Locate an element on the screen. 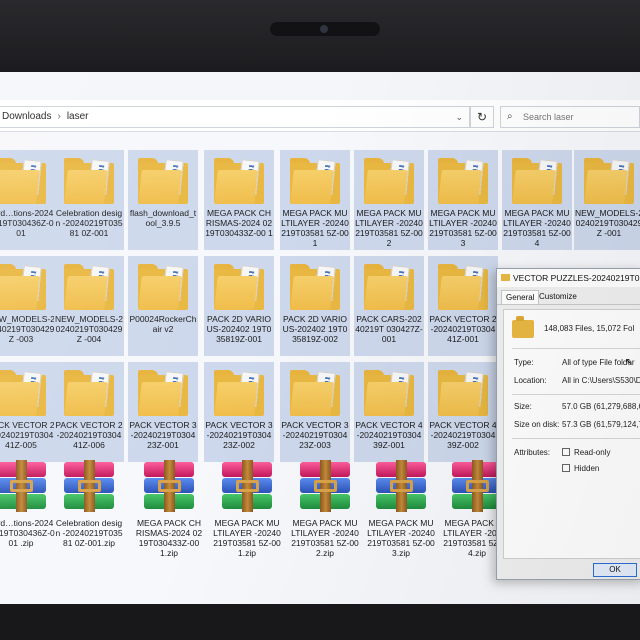  search-input: ⌕ Search laser is located at coordinates (570, 117).